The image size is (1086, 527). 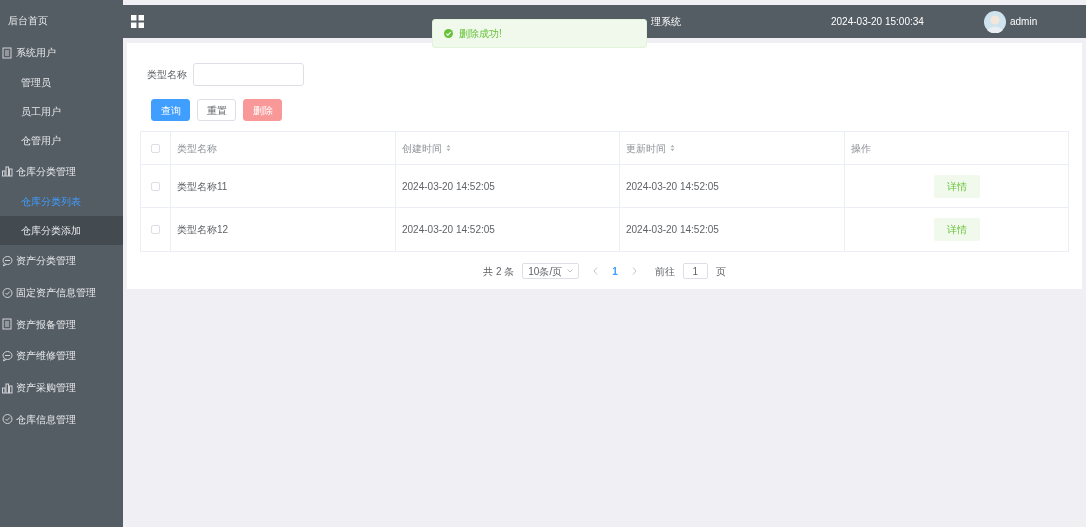 I want to click on field-label: 类型名称, so click(x=167, y=75).